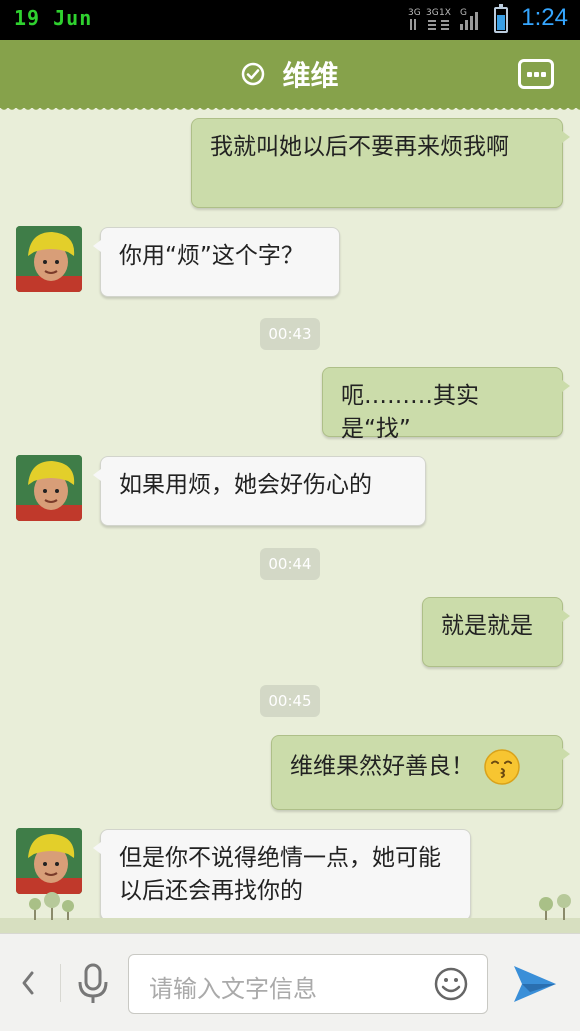 This screenshot has height=1031, width=580. Describe the element at coordinates (414, 13) in the screenshot. I see `network-label-1: 3G` at that location.